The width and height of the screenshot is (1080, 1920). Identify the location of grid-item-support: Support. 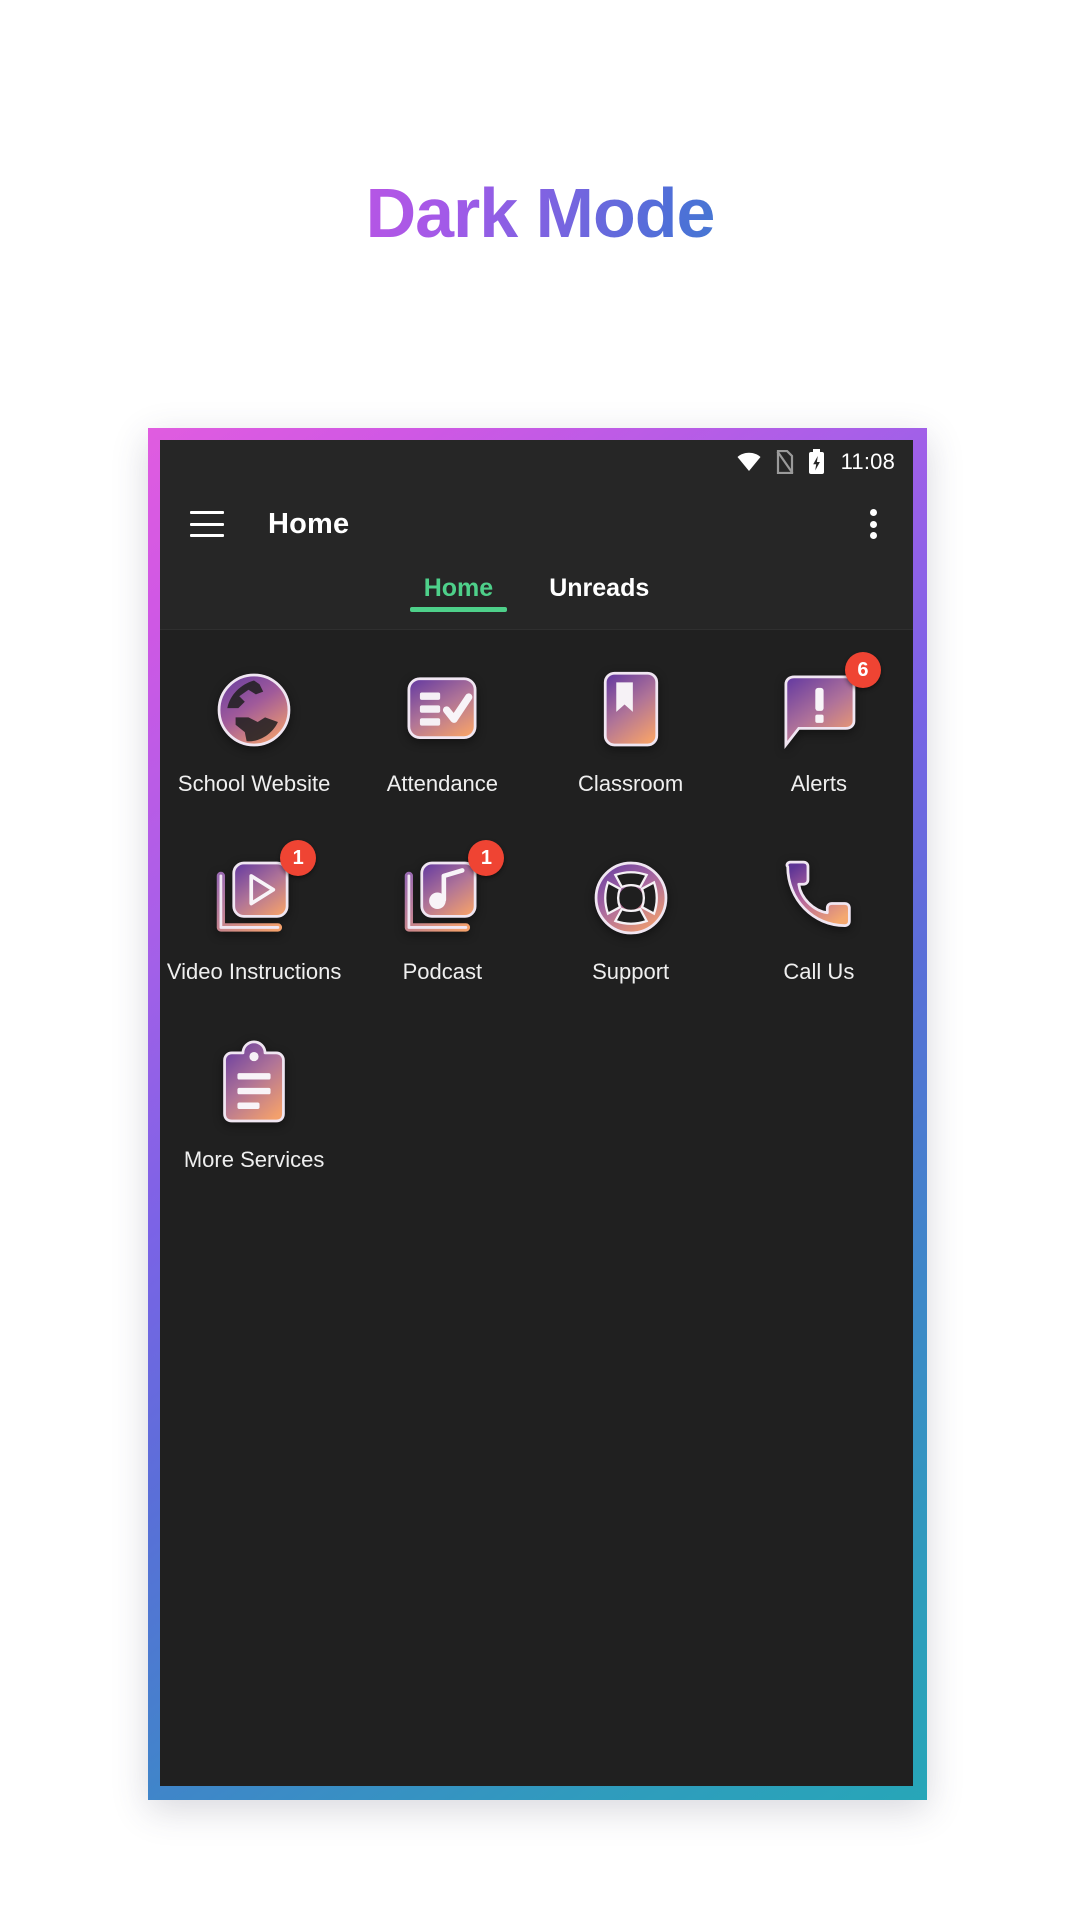
(631, 918).